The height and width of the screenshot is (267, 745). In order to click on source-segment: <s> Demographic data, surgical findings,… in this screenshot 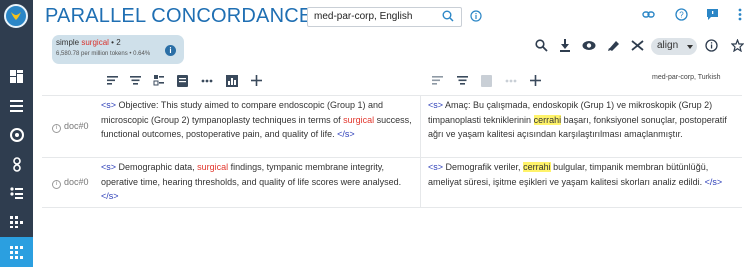, I will do `click(259, 182)`.